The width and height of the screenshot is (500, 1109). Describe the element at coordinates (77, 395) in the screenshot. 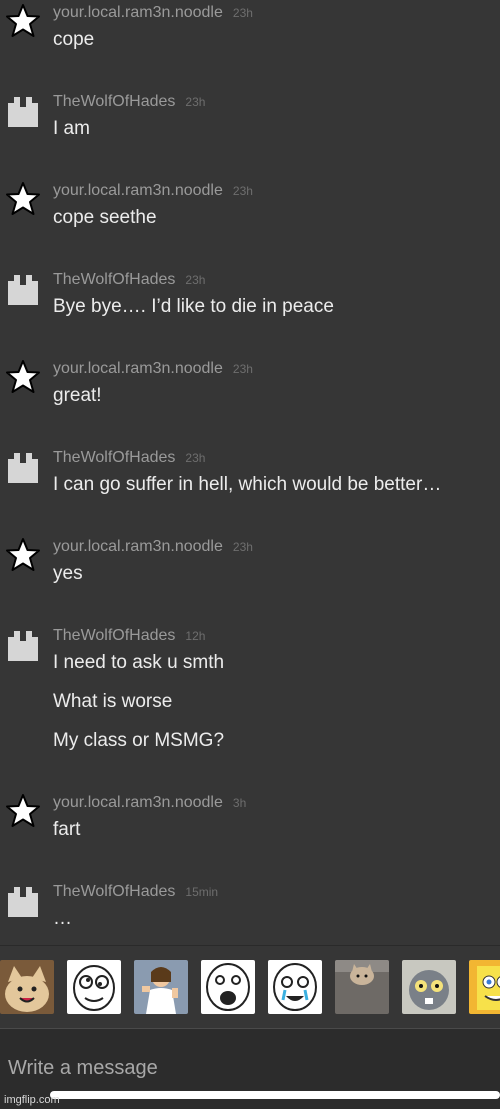

I see `message-text: great!` at that location.